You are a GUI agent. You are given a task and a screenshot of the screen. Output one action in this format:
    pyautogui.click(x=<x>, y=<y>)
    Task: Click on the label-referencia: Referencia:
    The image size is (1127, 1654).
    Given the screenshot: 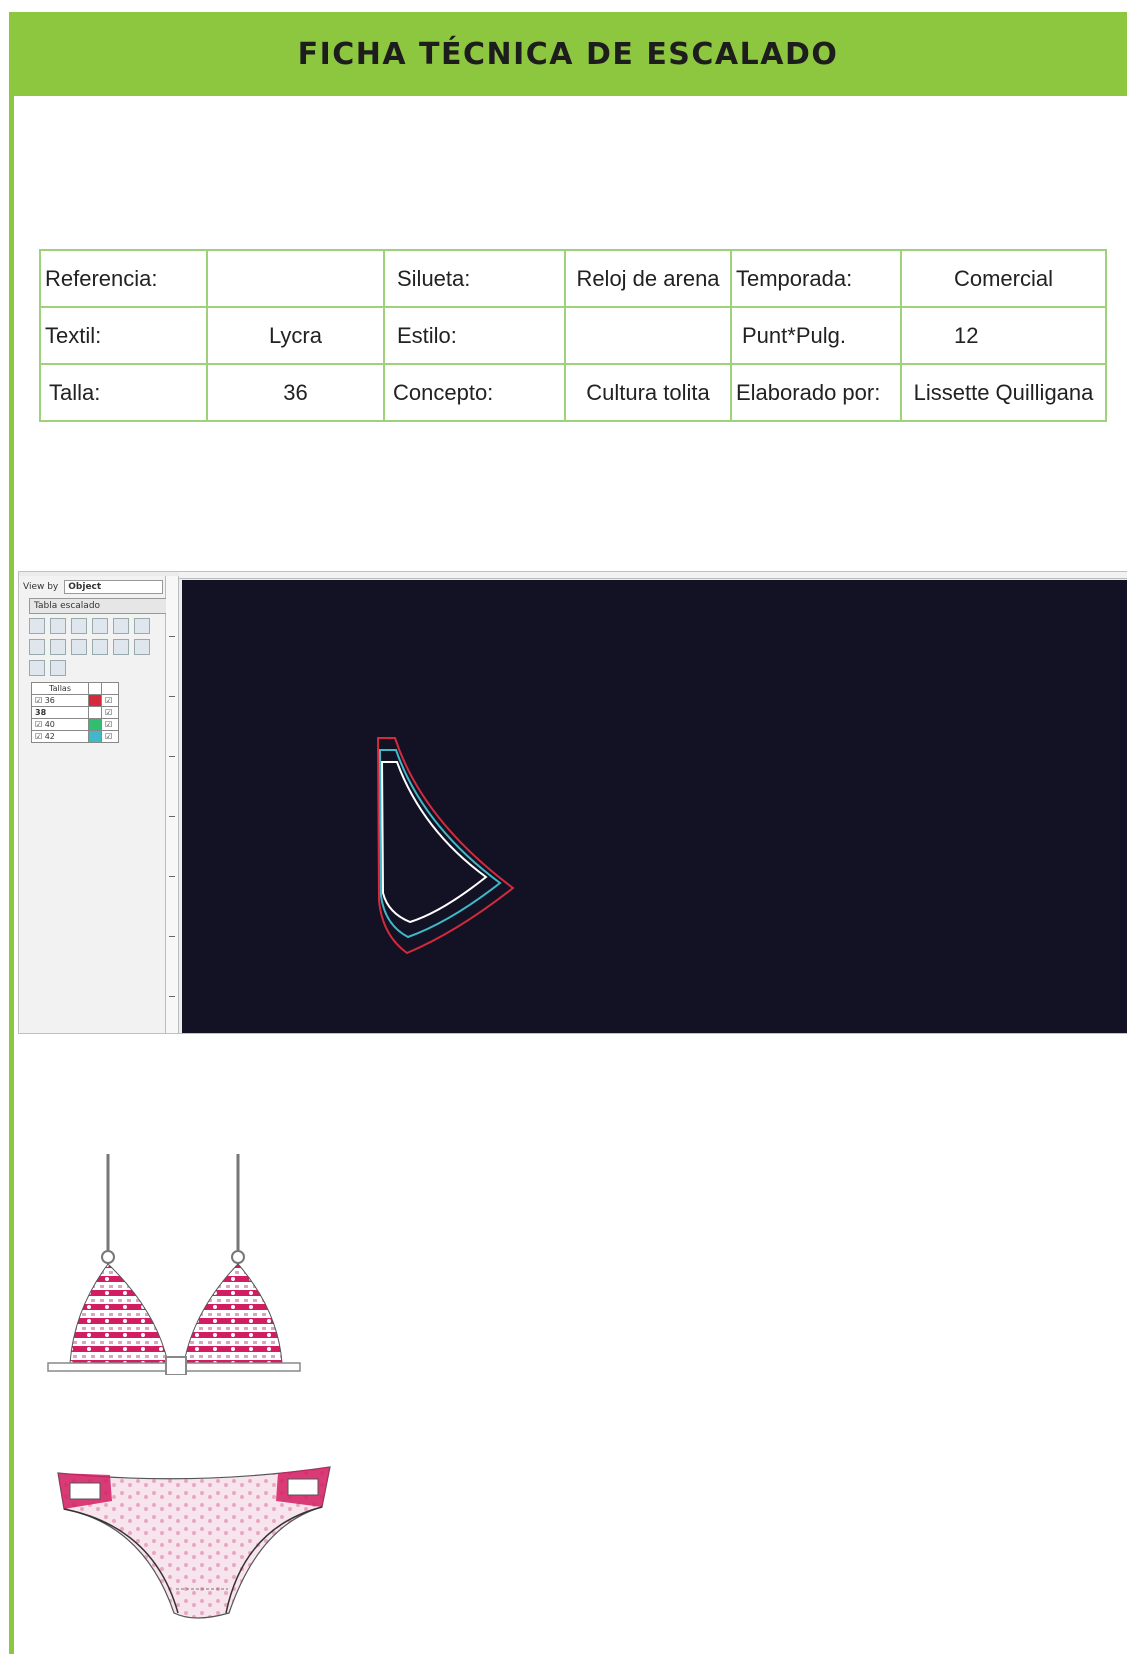 What is the action you would take?
    pyautogui.click(x=123, y=278)
    